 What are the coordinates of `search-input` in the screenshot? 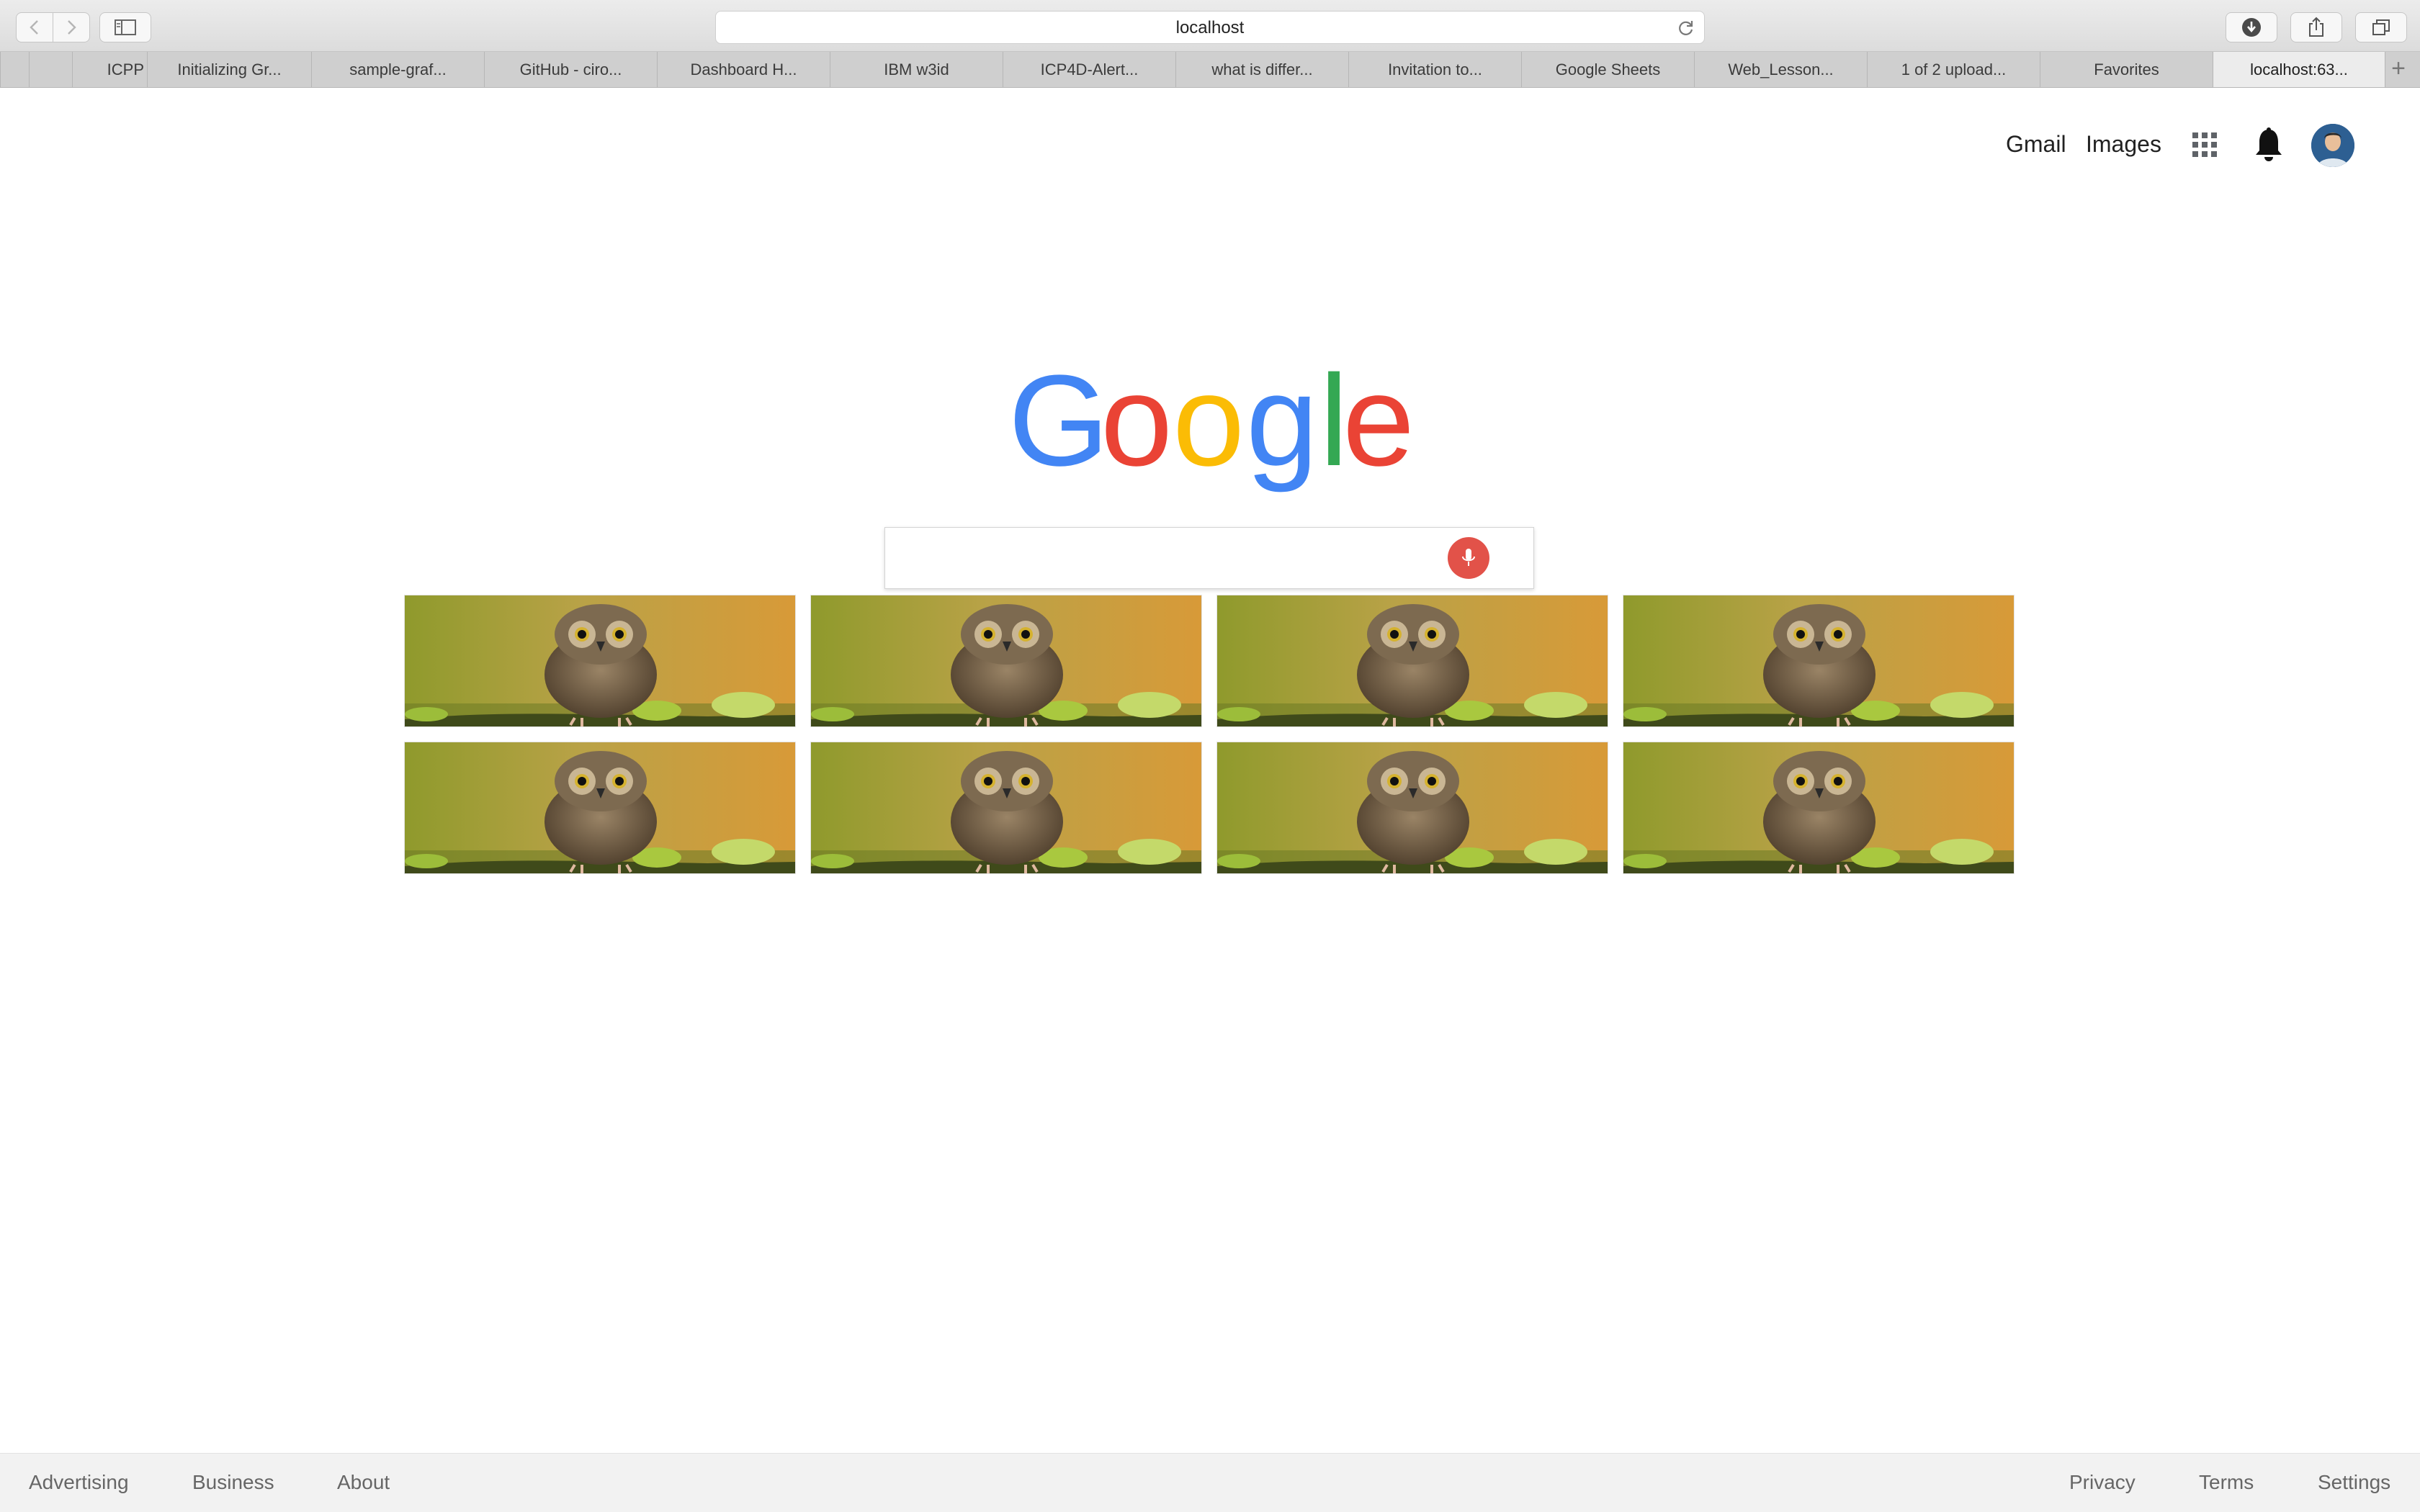 It's located at (1173, 558).